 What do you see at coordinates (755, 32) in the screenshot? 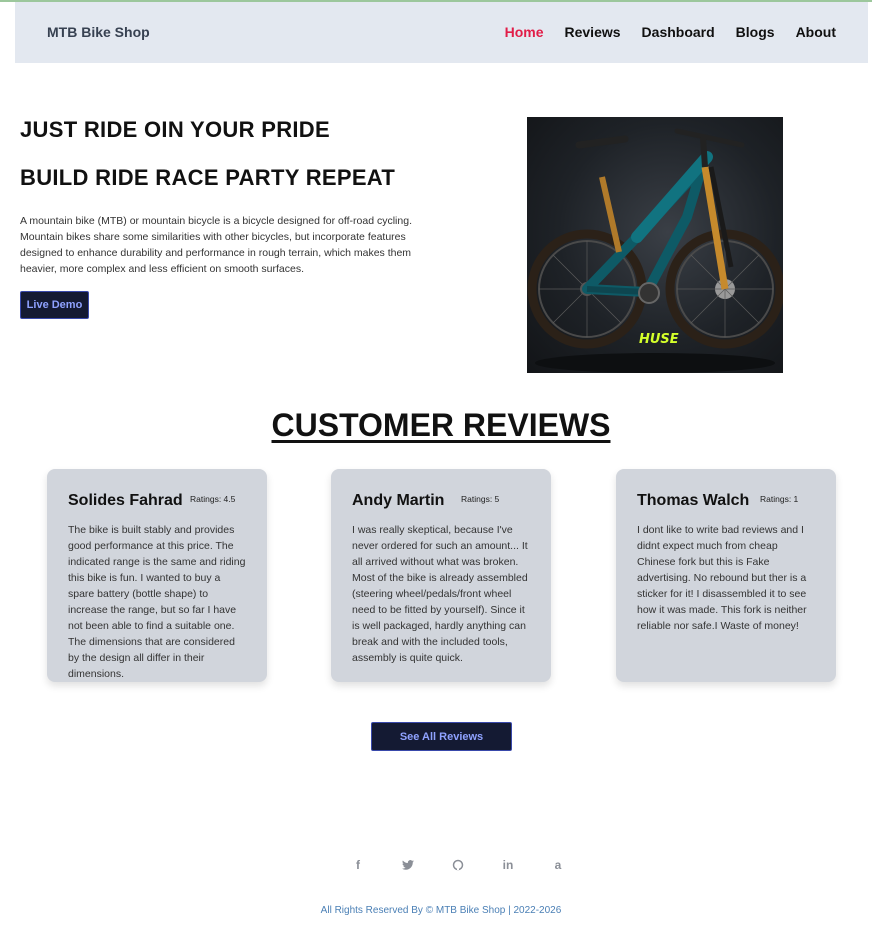
I see `nav-link-blogs: Blogs` at bounding box center [755, 32].